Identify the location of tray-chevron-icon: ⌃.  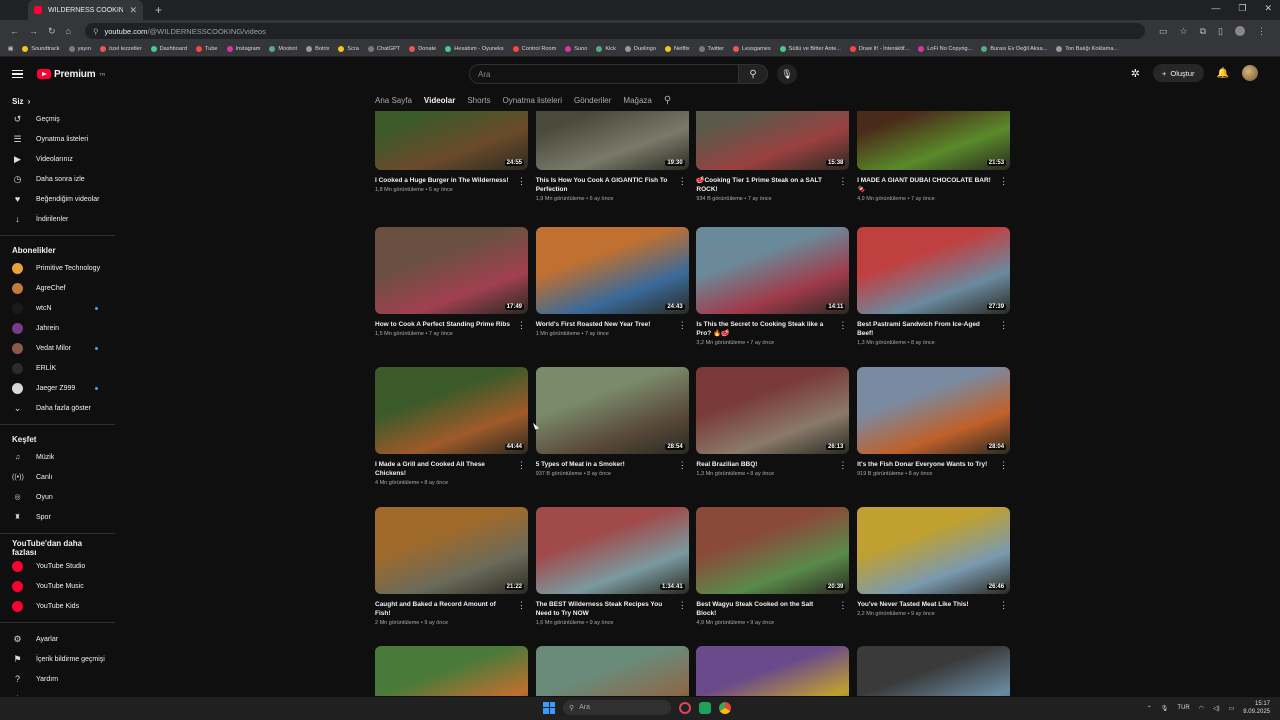
(1149, 708).